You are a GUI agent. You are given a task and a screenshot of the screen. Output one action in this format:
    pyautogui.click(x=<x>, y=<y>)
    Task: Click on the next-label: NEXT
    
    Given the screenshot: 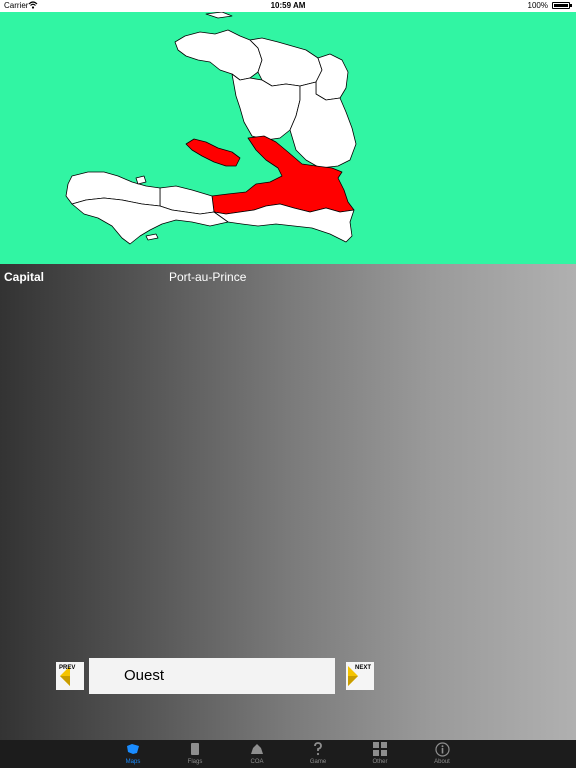 What is the action you would take?
    pyautogui.click(x=362, y=668)
    